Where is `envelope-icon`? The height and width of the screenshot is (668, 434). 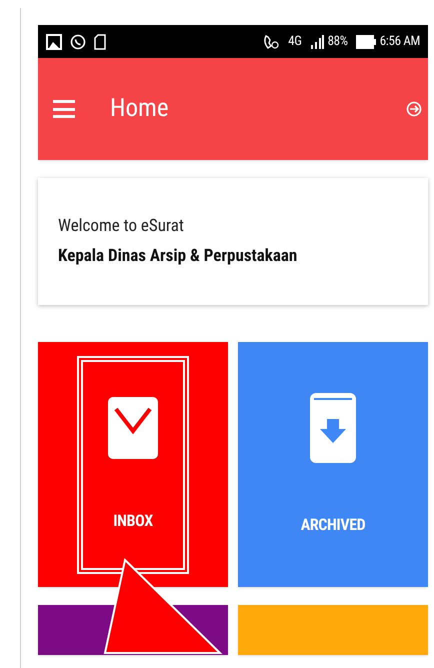
envelope-icon is located at coordinates (133, 427).